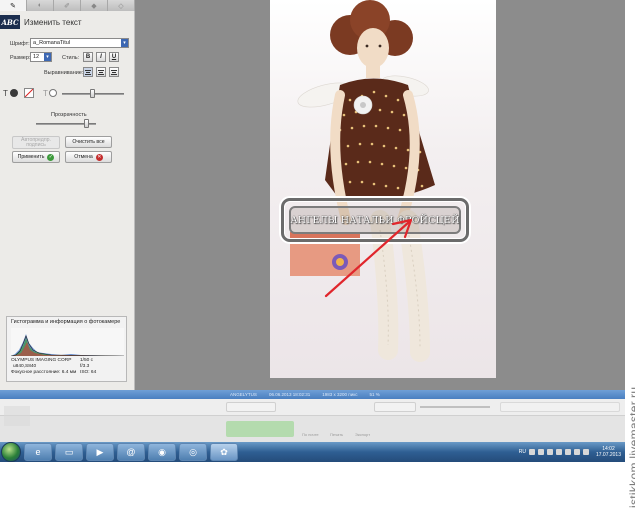  I want to click on align-center-button, so click(101, 72).